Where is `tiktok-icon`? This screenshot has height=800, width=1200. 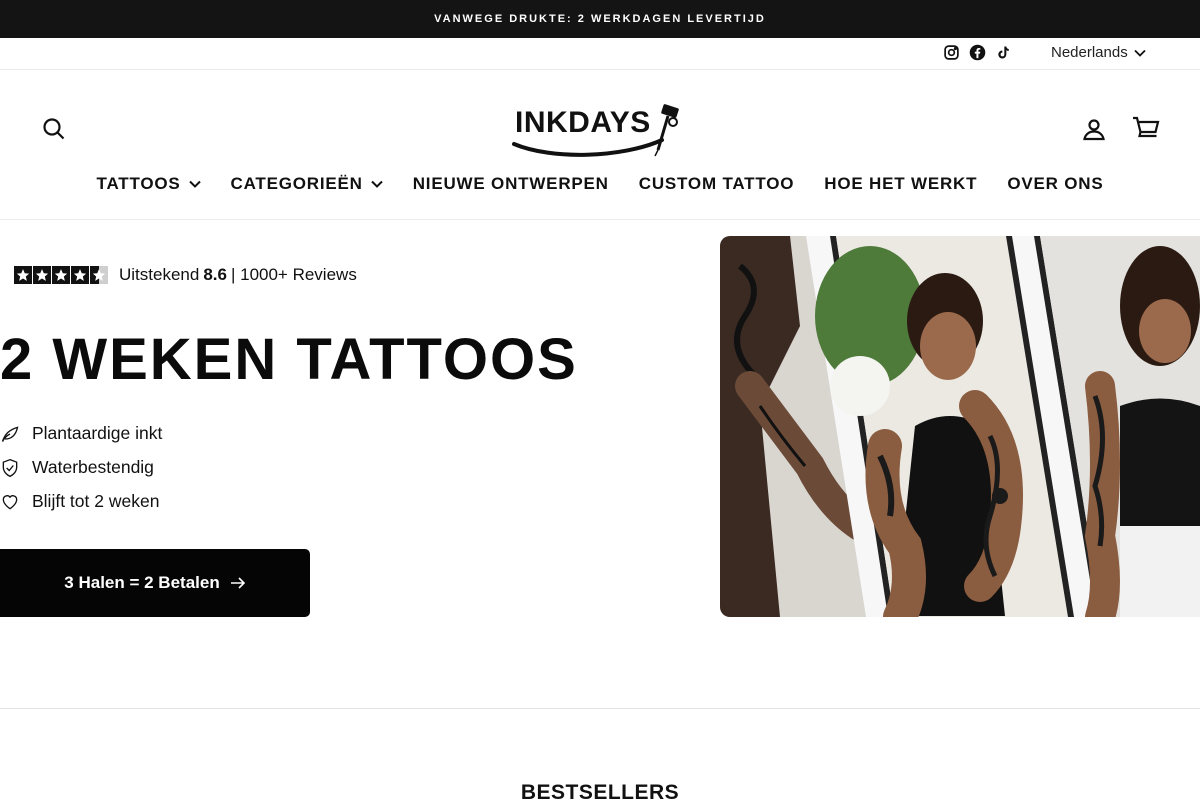
tiktok-icon is located at coordinates (1003, 52).